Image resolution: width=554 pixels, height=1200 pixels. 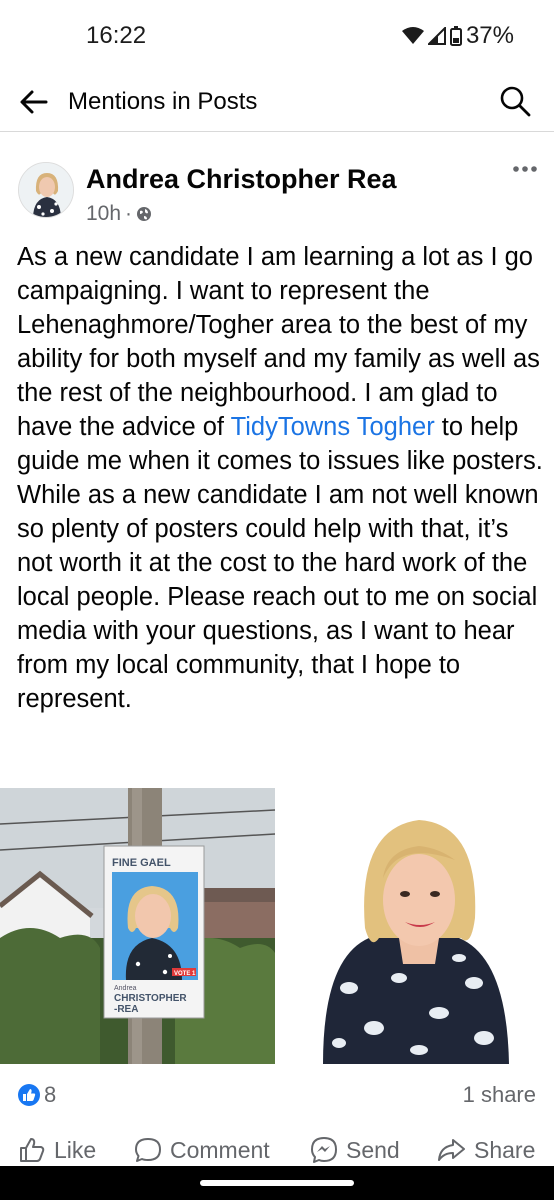 What do you see at coordinates (373, 1149) in the screenshot?
I see `send-label: Send` at bounding box center [373, 1149].